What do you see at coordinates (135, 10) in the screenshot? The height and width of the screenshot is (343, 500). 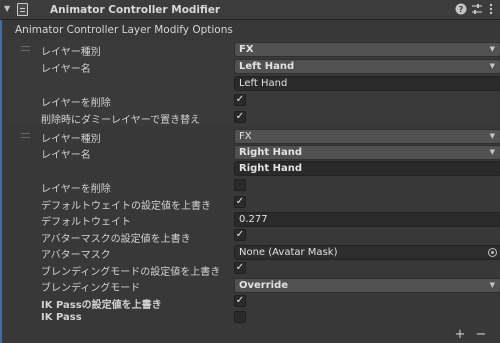 I see `component-title: Animator Controller Modifier` at bounding box center [135, 10].